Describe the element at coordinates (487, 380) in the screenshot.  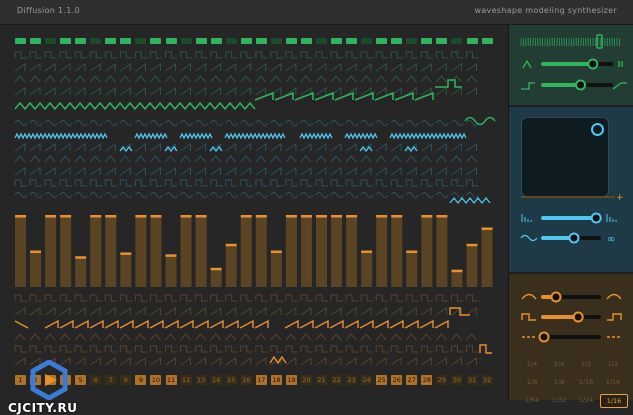
I see `step-number: 32` at that location.